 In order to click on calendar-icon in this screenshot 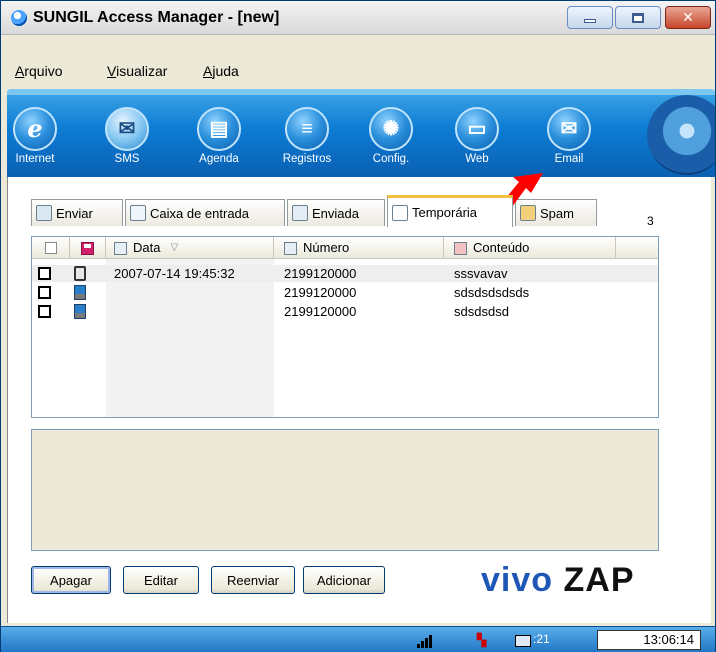, I will do `click(120, 248)`.